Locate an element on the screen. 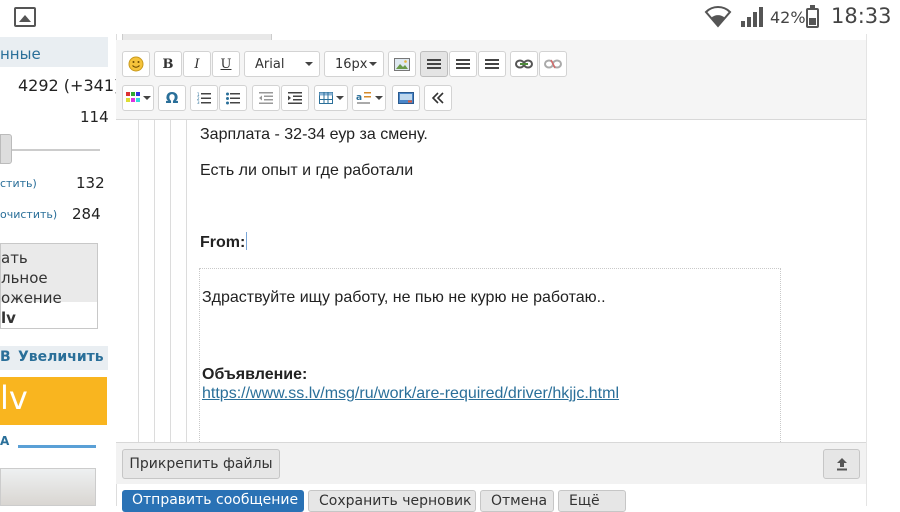 The image size is (900, 512). wifi-icon is located at coordinates (718, 17).